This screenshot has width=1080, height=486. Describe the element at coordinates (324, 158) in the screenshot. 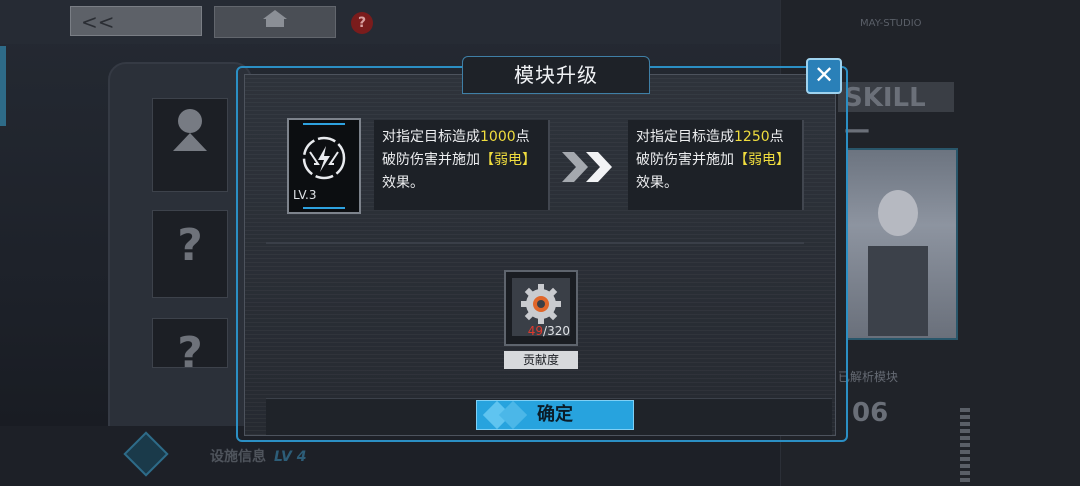

I see `lightning-emblem-icon` at that location.